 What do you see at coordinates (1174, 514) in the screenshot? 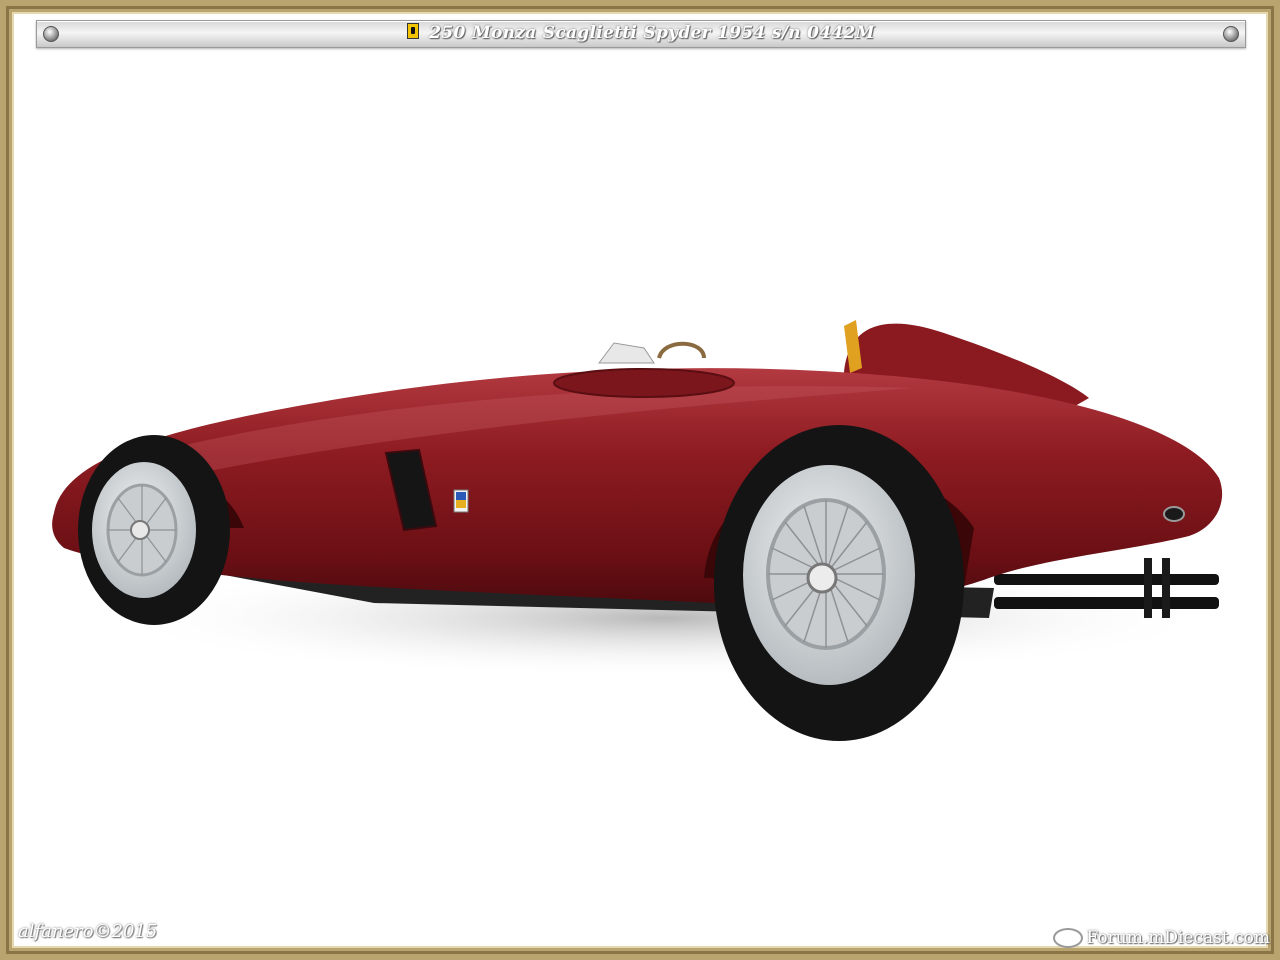
I see `tail-light` at bounding box center [1174, 514].